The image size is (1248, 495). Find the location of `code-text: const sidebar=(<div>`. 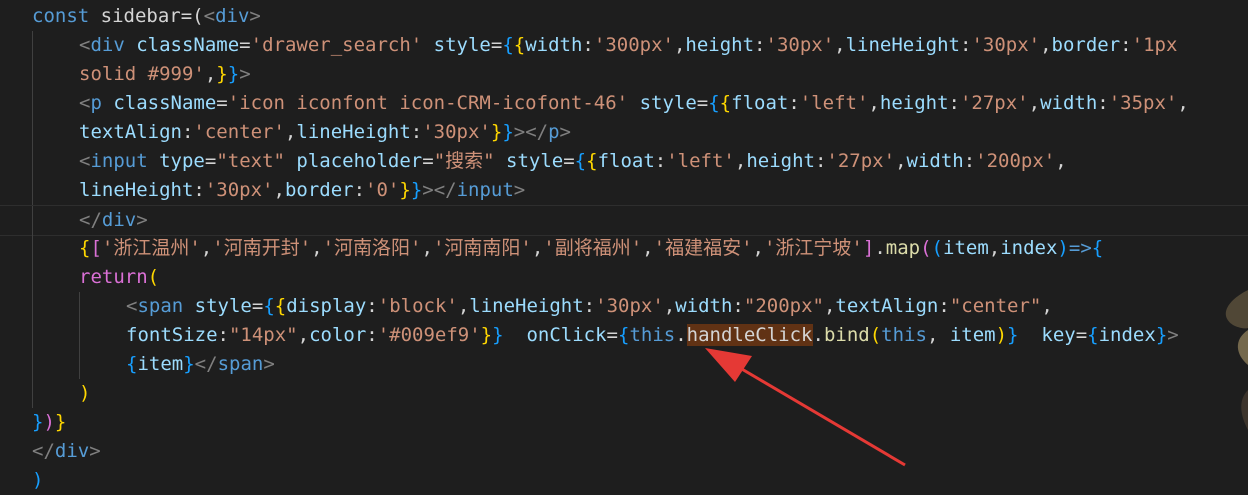

code-text: const sidebar=(<div> is located at coordinates (146, 16).